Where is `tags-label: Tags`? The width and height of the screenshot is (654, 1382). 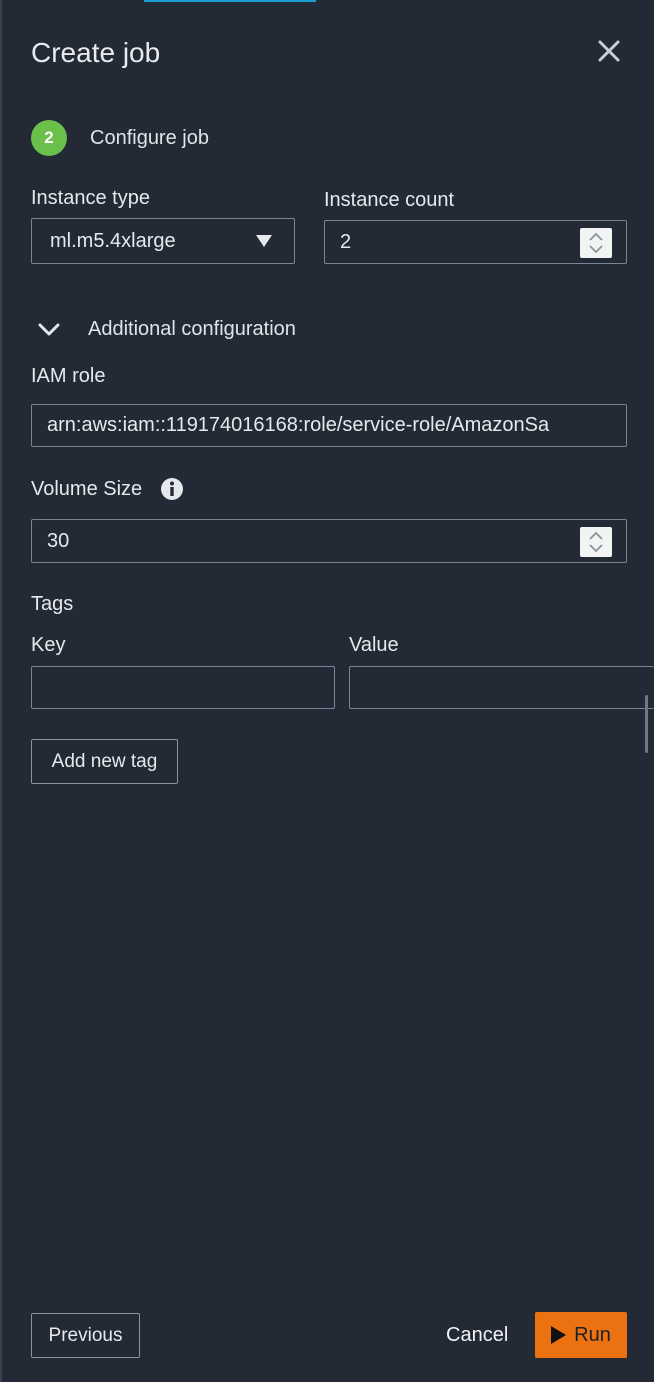
tags-label: Tags is located at coordinates (52, 604).